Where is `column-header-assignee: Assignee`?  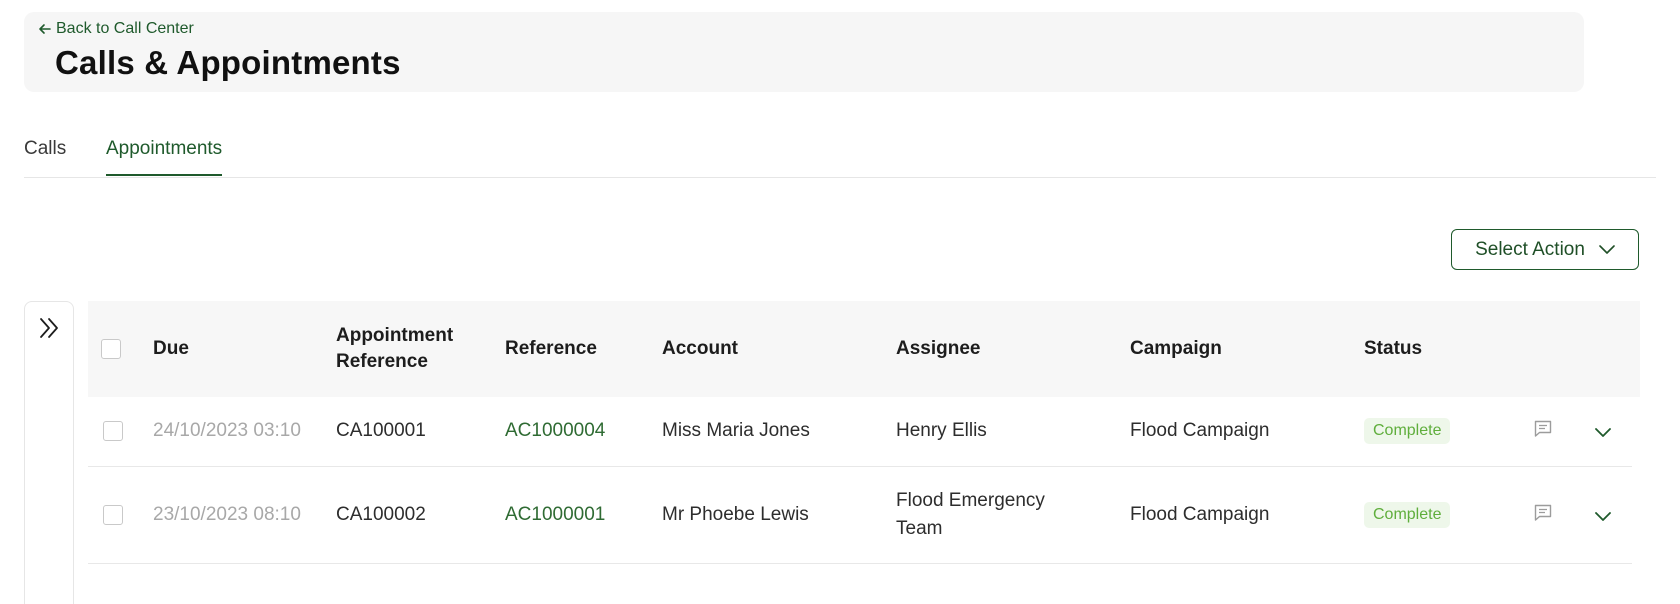
column-header-assignee: Assignee is located at coordinates (938, 349).